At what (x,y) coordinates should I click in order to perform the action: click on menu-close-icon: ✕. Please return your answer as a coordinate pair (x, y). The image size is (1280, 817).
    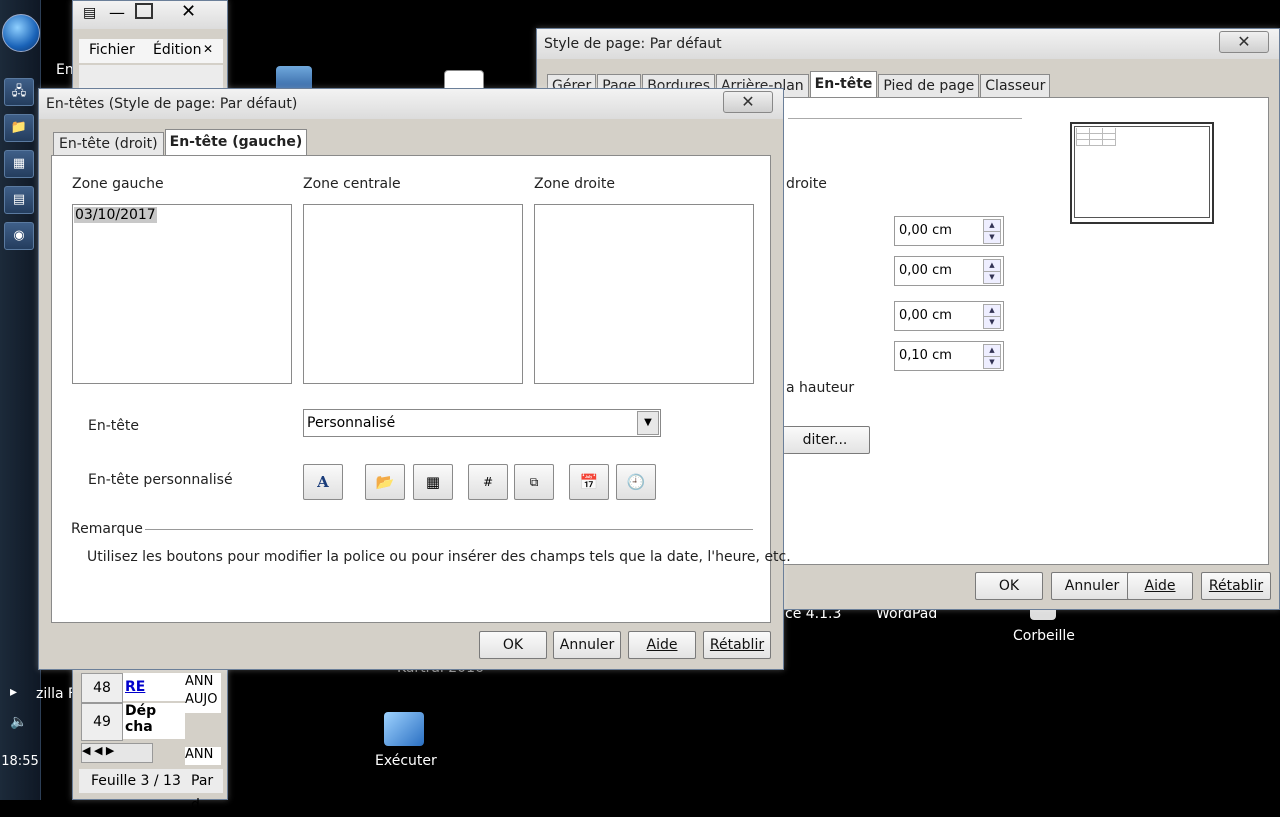
    Looking at the image, I should click on (208, 49).